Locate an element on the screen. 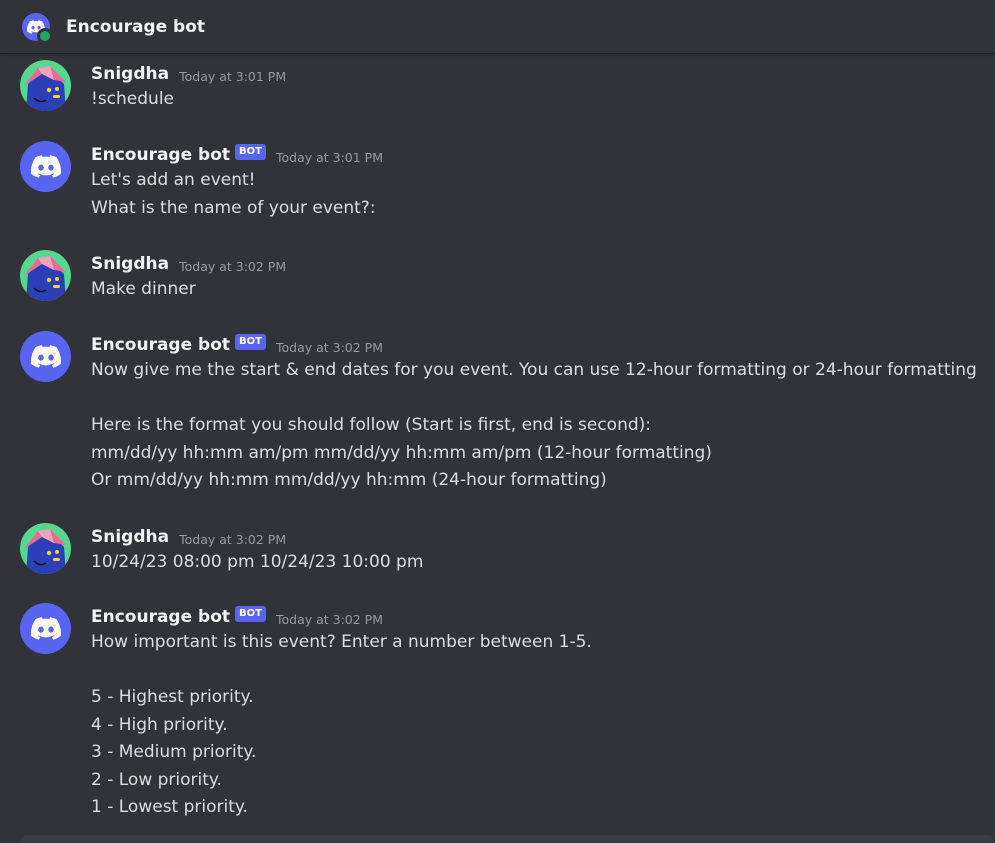  message-text: Make dinner is located at coordinates (143, 289).